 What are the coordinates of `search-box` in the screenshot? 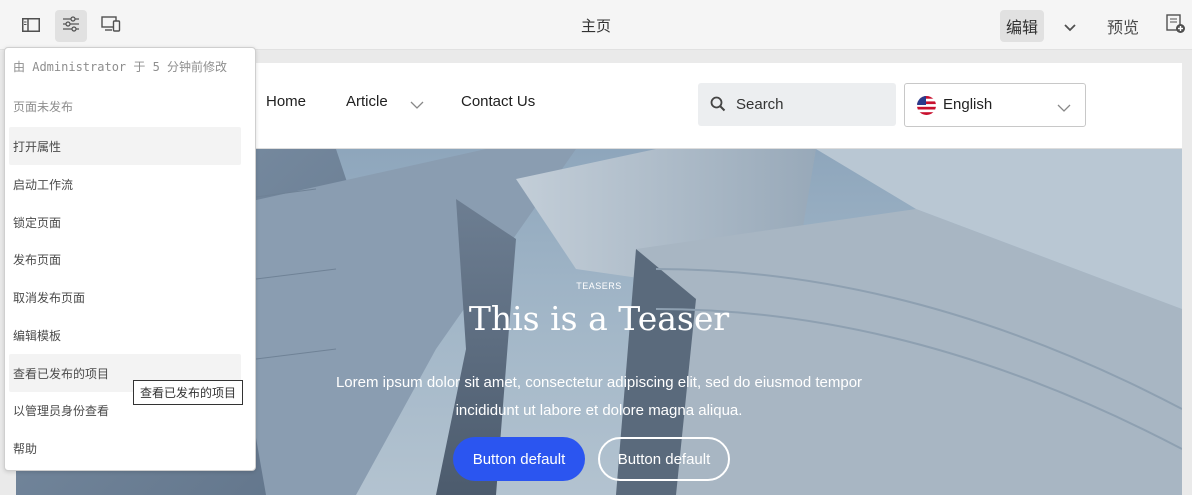 It's located at (797, 104).